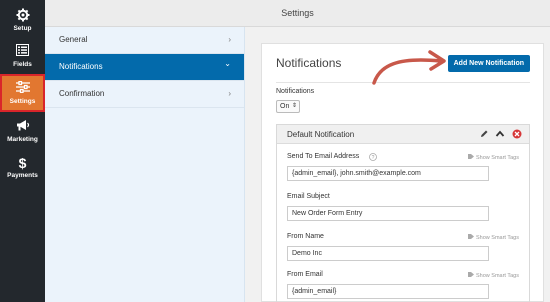 The height and width of the screenshot is (302, 550). Describe the element at coordinates (403, 134) in the screenshot. I see `default-notification-header: Default Notification` at that location.